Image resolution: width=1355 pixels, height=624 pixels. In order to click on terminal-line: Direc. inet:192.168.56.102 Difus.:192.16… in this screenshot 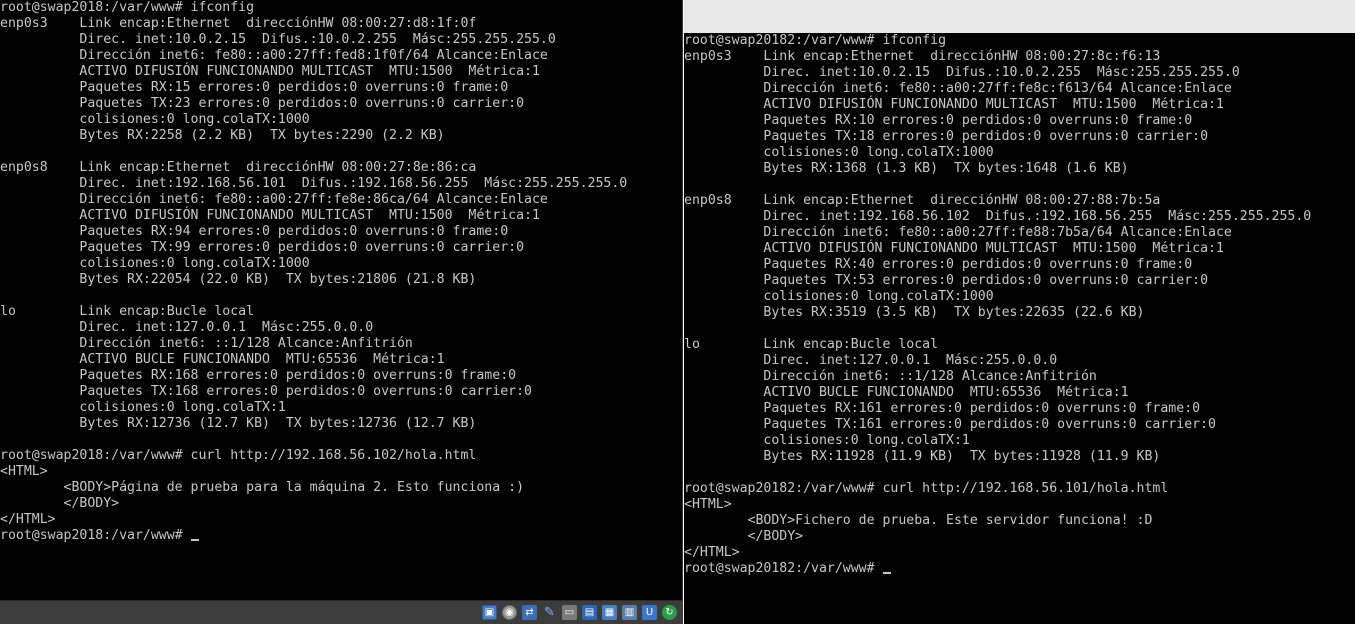, I will do `click(998, 216)`.